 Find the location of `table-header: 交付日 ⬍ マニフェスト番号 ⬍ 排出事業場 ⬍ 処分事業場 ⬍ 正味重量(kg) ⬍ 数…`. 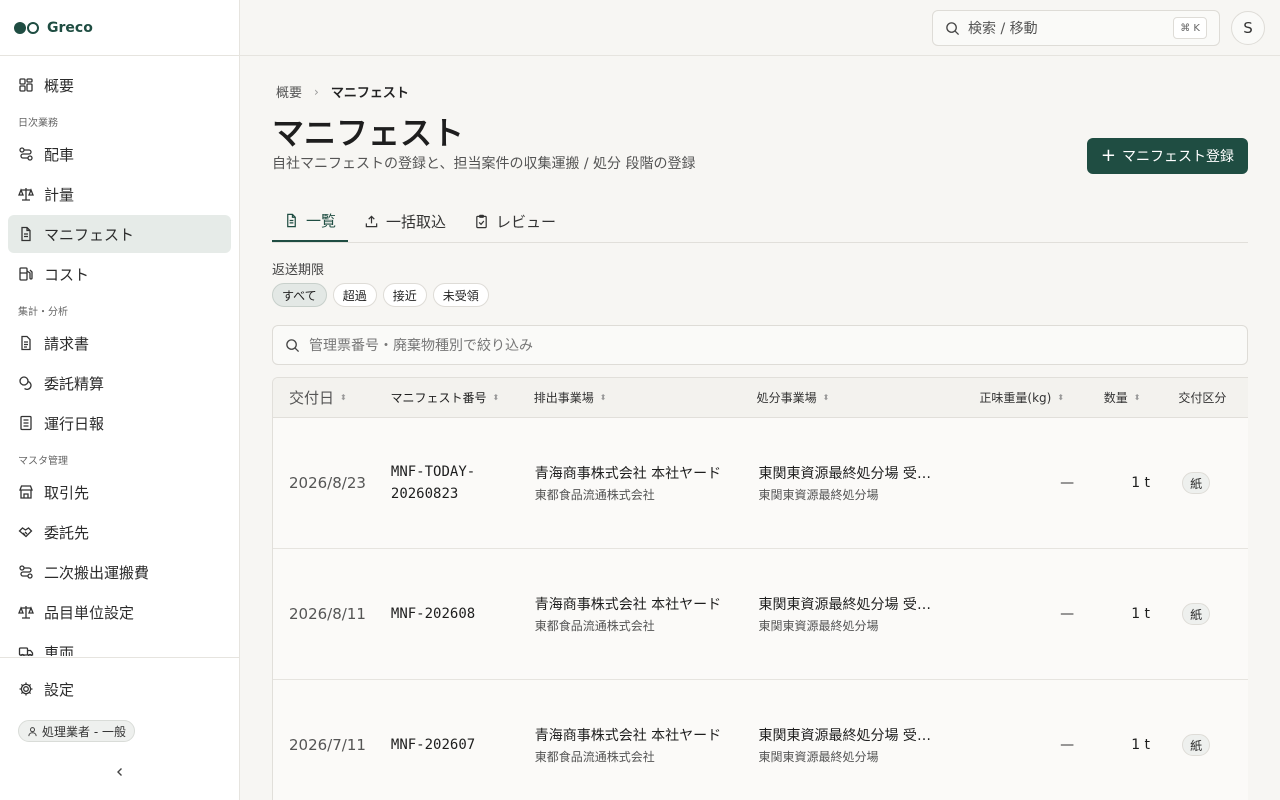

table-header: 交付日 ⬍ マニフェスト番号 ⬍ 排出事業場 ⬍ 処分事業場 ⬍ 正味重量(kg) ⬍ 数… is located at coordinates (760, 398).